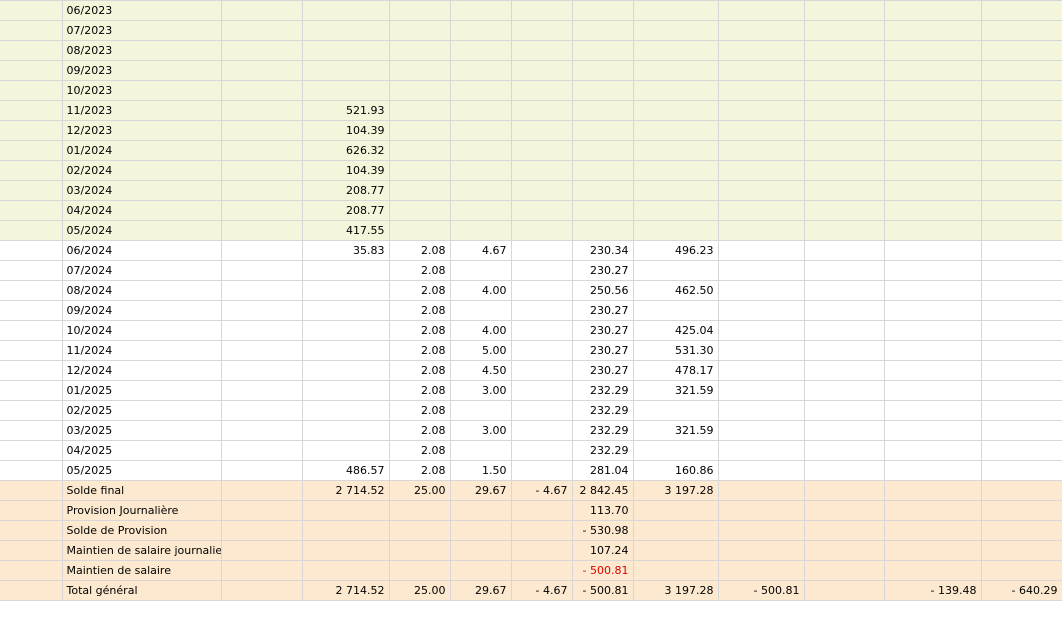  Describe the element at coordinates (419, 590) in the screenshot. I see `value-cell-col2: 25.00` at that location.